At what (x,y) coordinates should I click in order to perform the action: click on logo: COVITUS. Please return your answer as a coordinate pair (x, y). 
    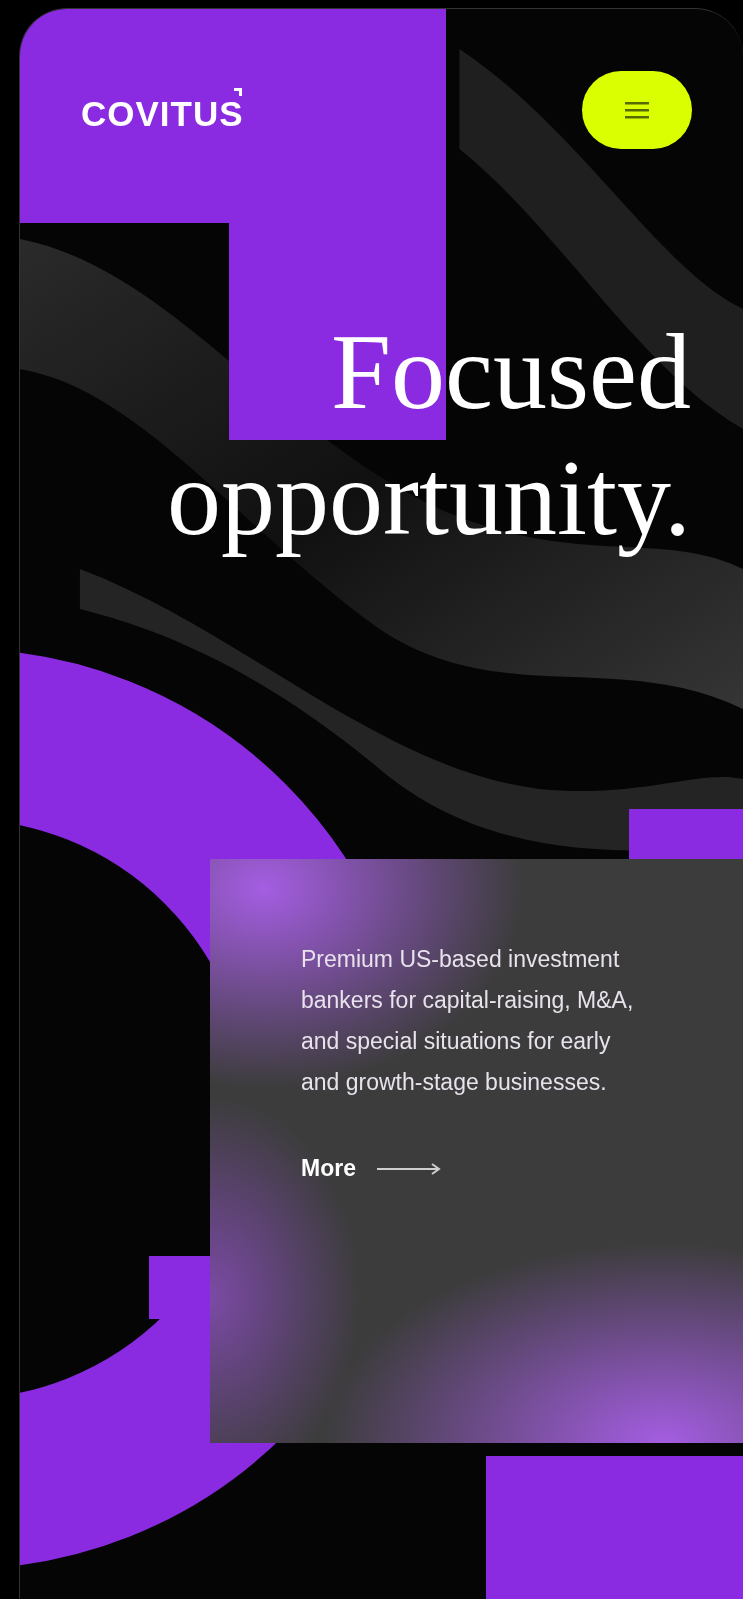
    Looking at the image, I should click on (162, 110).